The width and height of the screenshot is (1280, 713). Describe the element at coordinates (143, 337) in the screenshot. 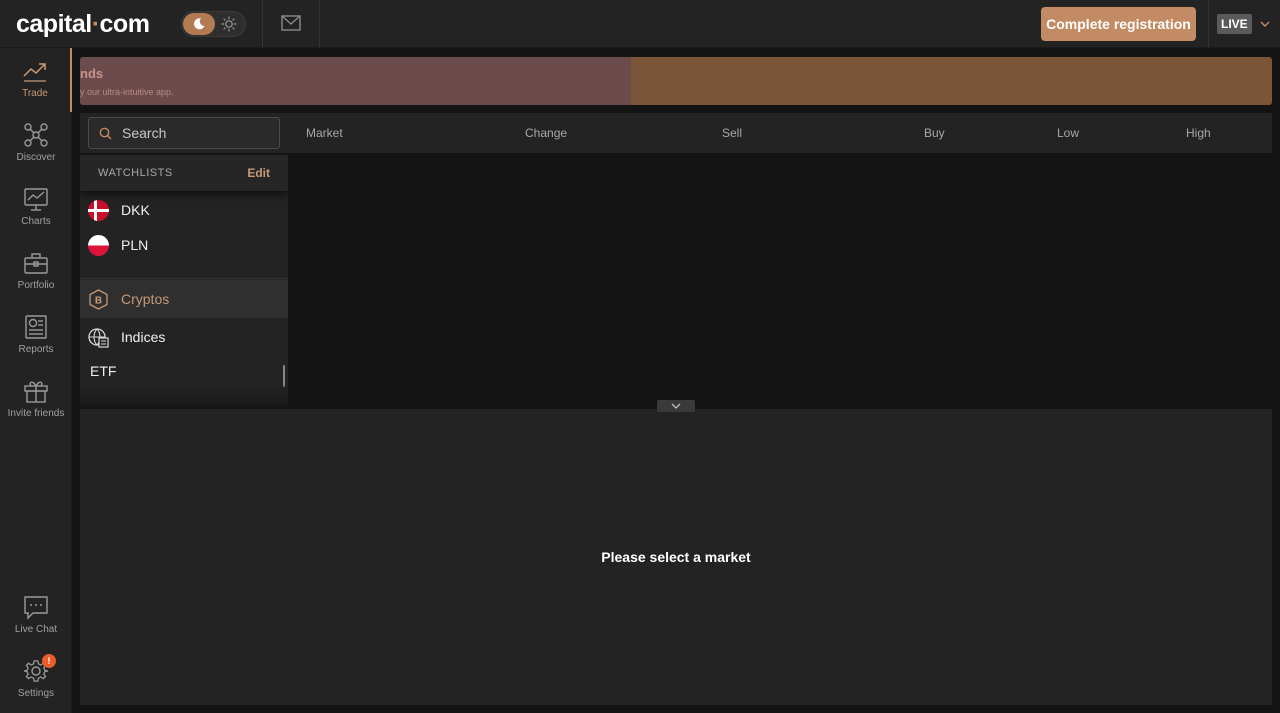

I see `category-label: Indices` at that location.